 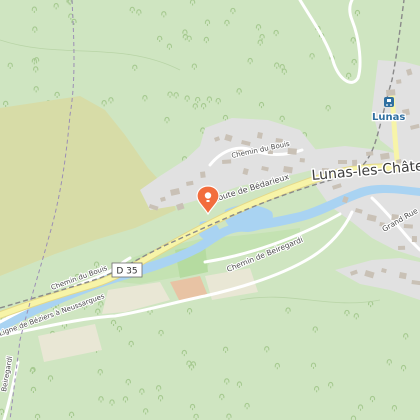 I want to click on road-shield-d35: D 35, so click(x=127, y=270).